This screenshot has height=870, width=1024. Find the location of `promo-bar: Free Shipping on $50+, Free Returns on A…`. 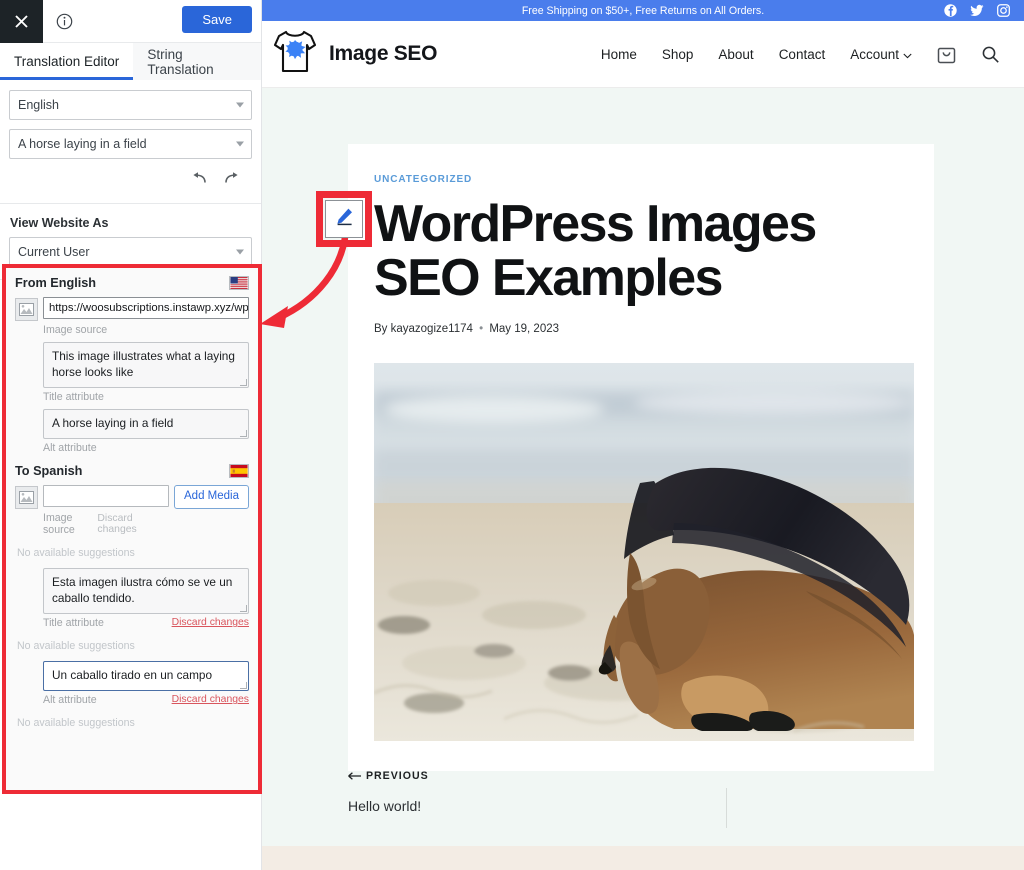

promo-bar: Free Shipping on $50+, Free Returns on A… is located at coordinates (643, 10).